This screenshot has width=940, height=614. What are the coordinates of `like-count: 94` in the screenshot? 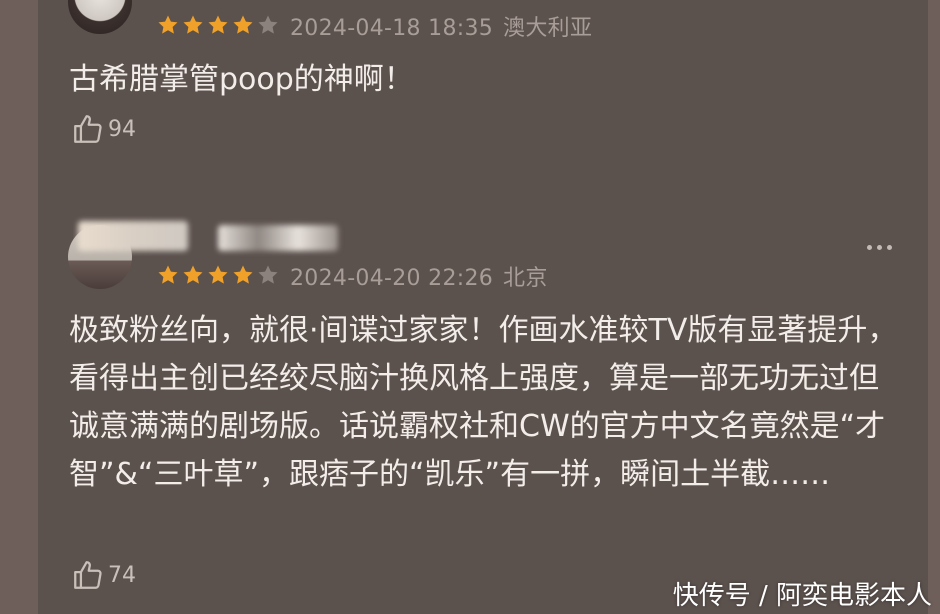 It's located at (122, 129).